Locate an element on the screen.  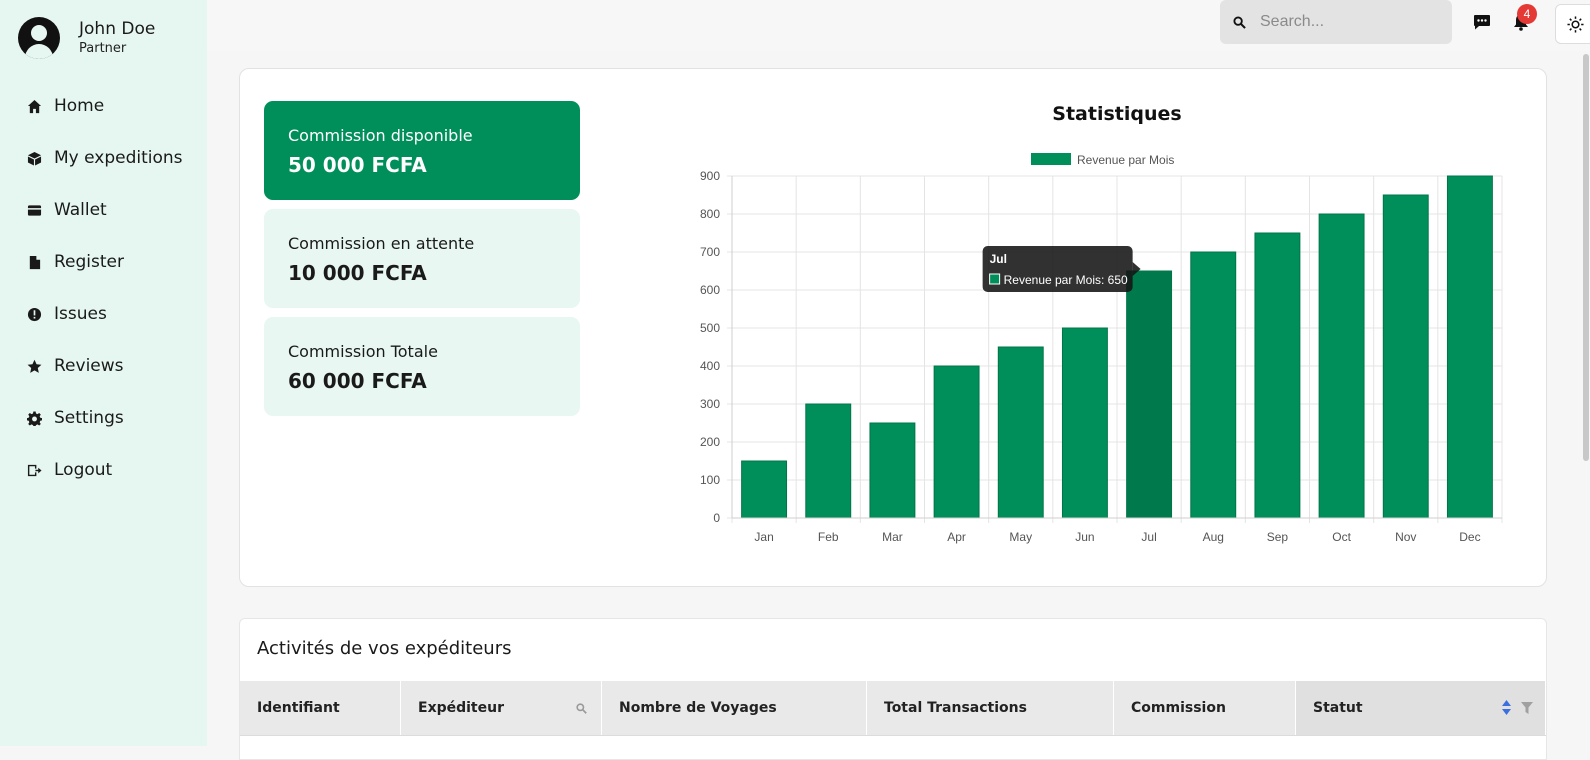
y-tick-label: 300 is located at coordinates (710, 404).